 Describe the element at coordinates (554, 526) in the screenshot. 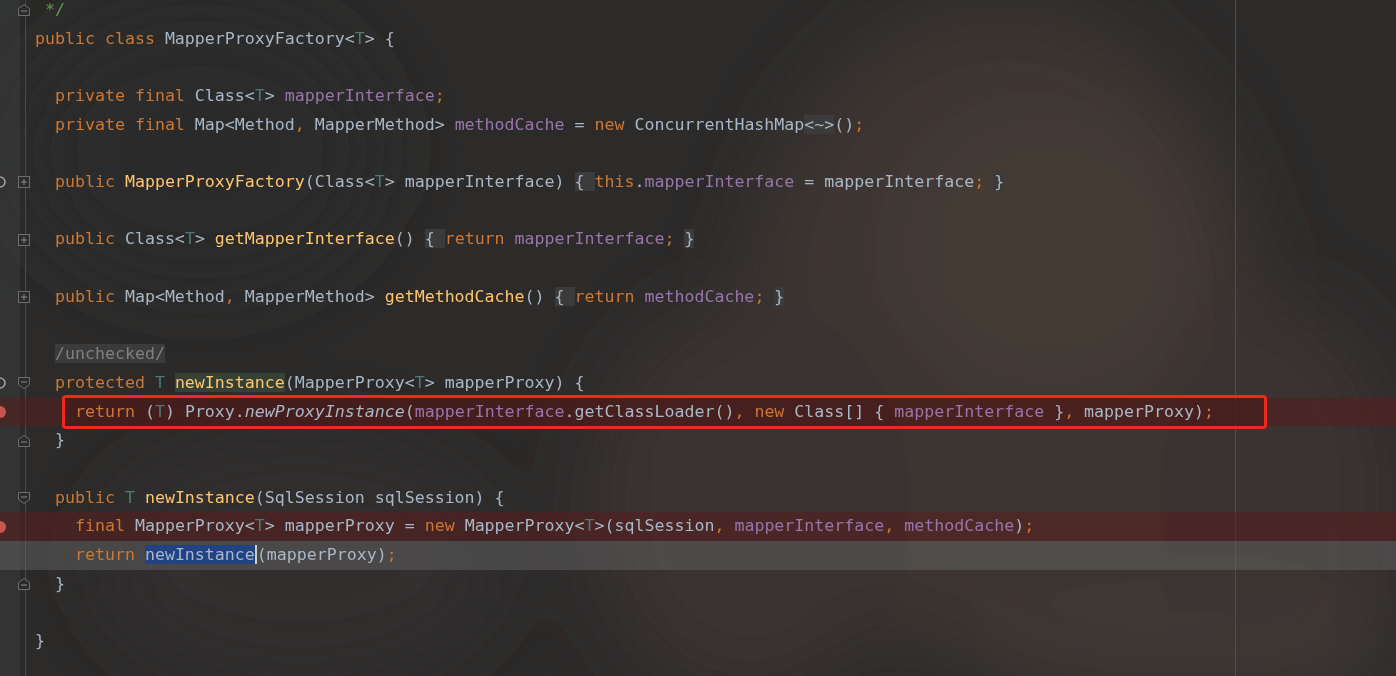

I see `code-line: final MapperProxy<T> mapperProxy = new MapperProxy<T>(sqlSession, mapperInterface, methodCache);` at that location.